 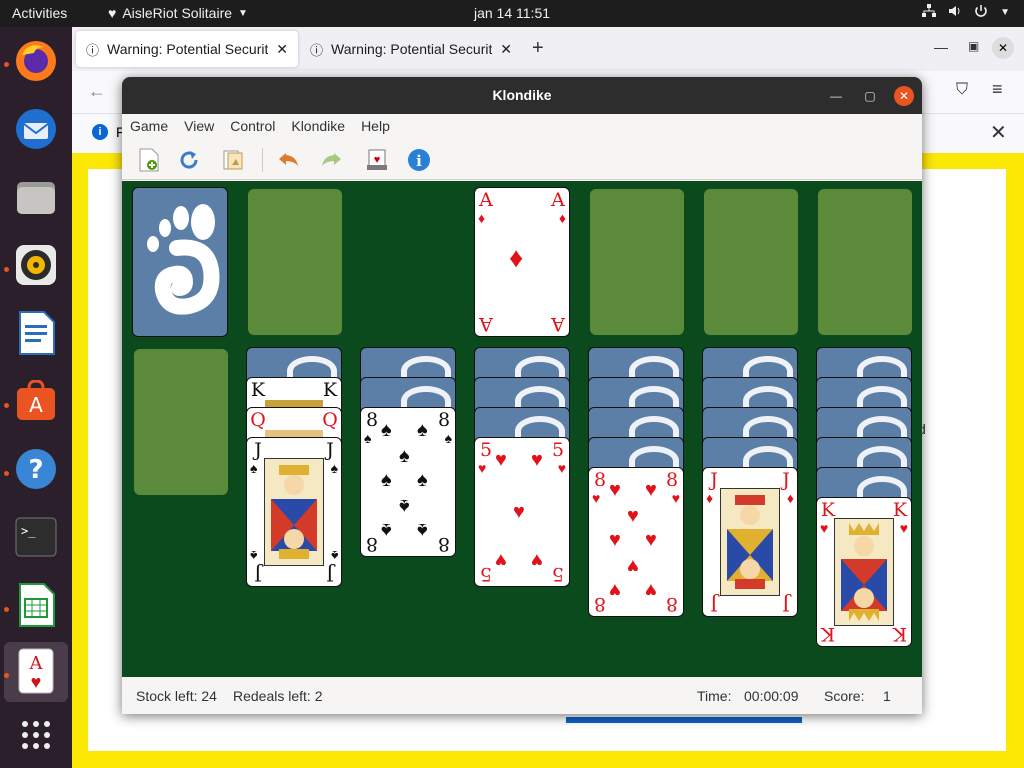 I want to click on terminal-icon: >_, so click(x=36, y=537).